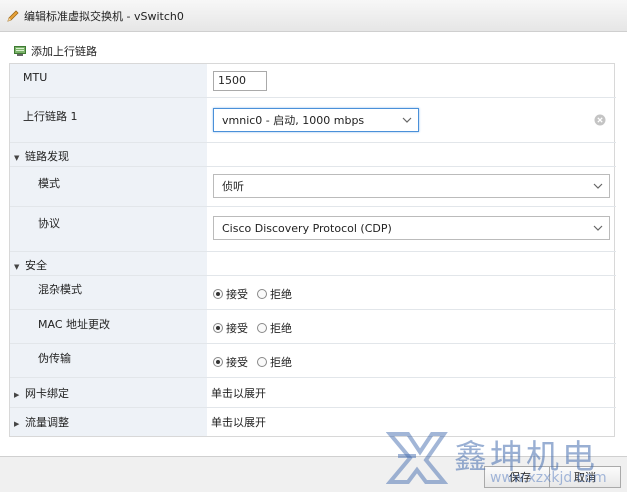 Image resolution: width=627 pixels, height=492 pixels. What do you see at coordinates (36, 265) in the screenshot?
I see `security-title: 安全` at bounding box center [36, 265].